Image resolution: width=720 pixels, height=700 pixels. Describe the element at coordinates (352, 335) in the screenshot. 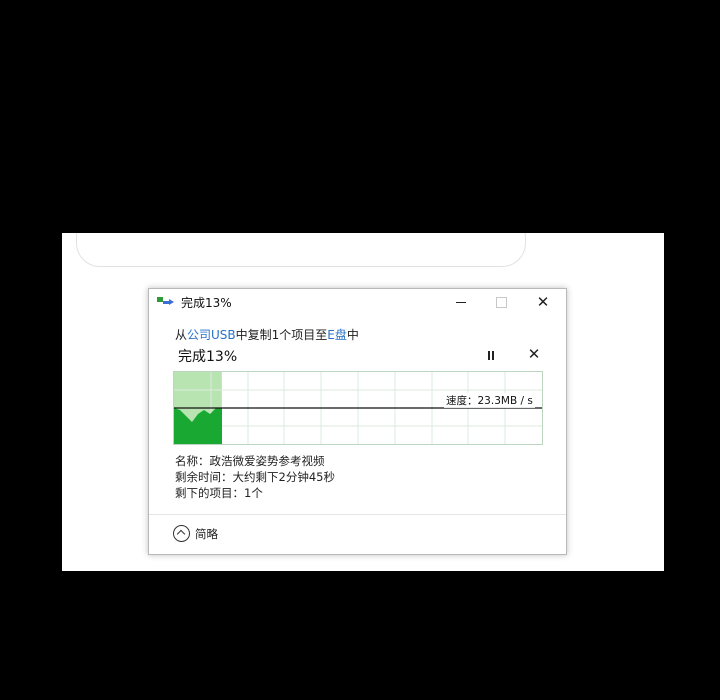

I see `from-suffix: 中` at that location.